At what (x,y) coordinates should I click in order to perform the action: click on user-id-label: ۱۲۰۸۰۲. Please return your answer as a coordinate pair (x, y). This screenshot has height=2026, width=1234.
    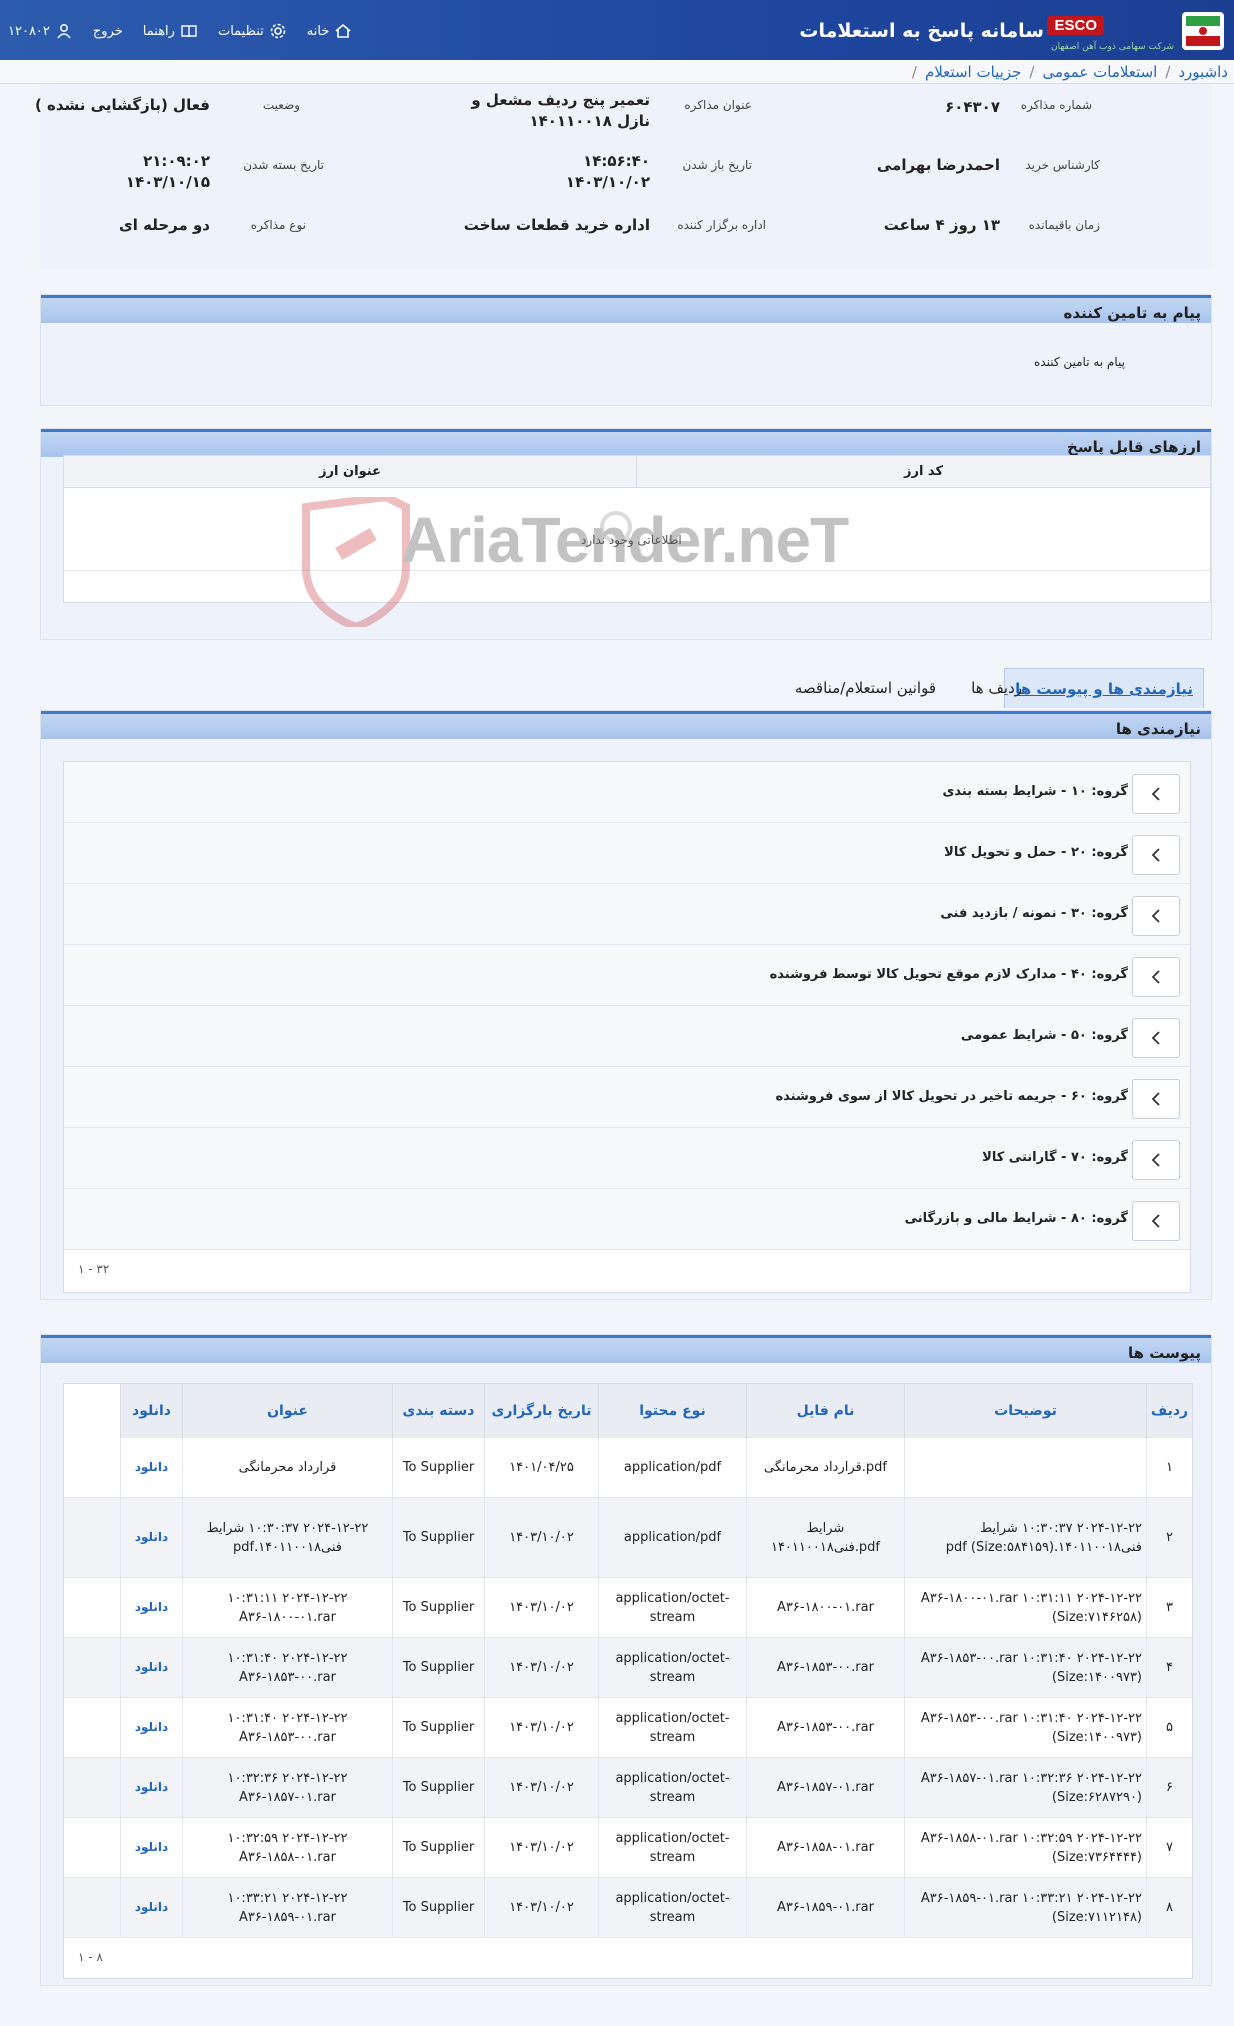
    Looking at the image, I should click on (29, 31).